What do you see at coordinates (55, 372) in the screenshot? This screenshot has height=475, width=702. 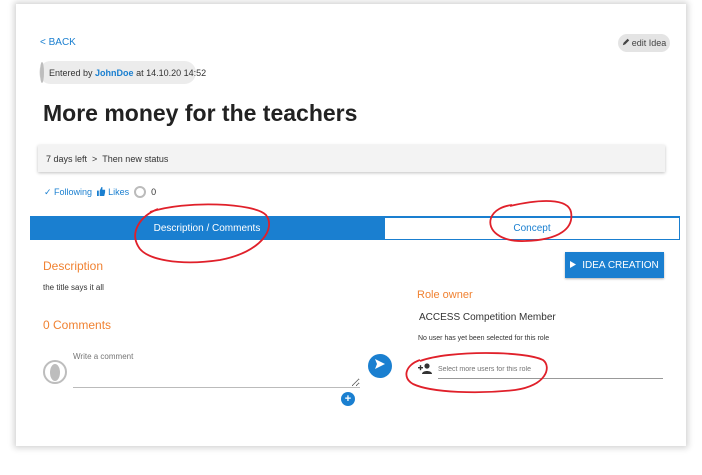 I see `comment-avatar` at bounding box center [55, 372].